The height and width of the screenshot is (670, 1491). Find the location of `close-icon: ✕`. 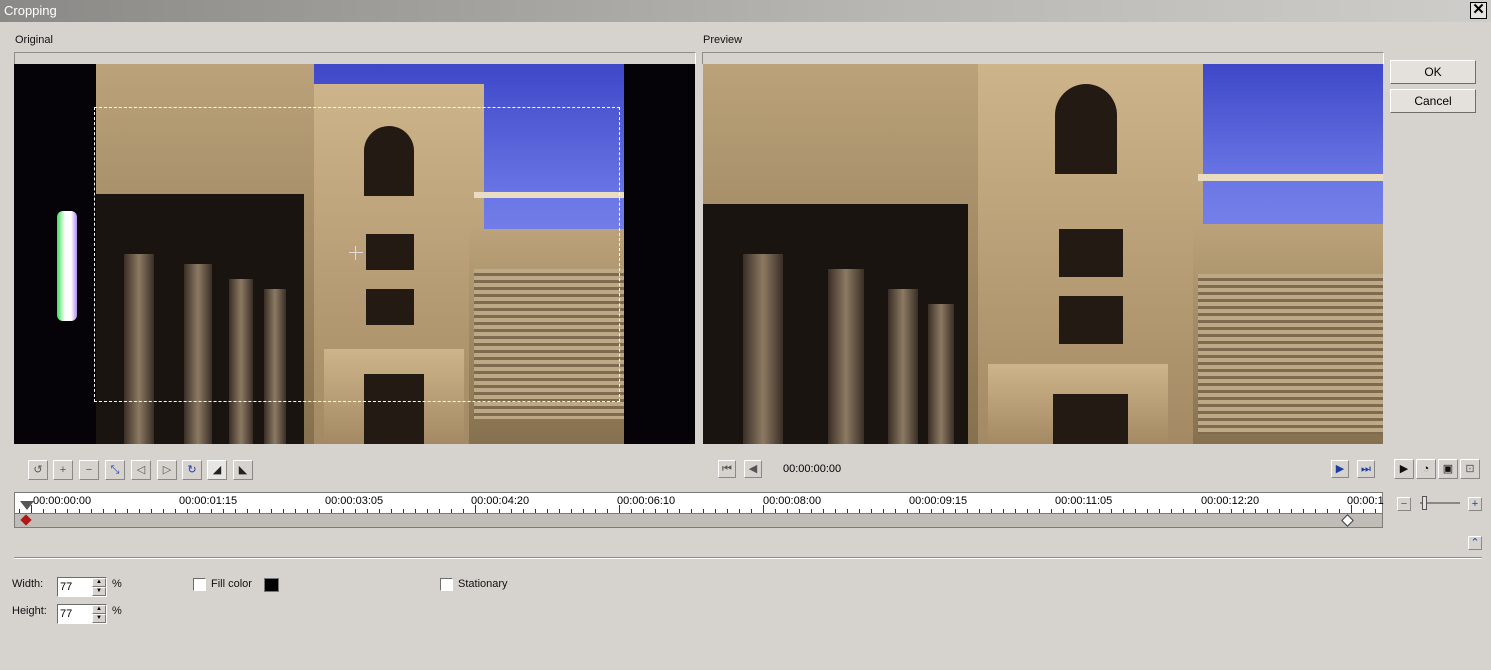

close-icon: ✕ is located at coordinates (1478, 10).